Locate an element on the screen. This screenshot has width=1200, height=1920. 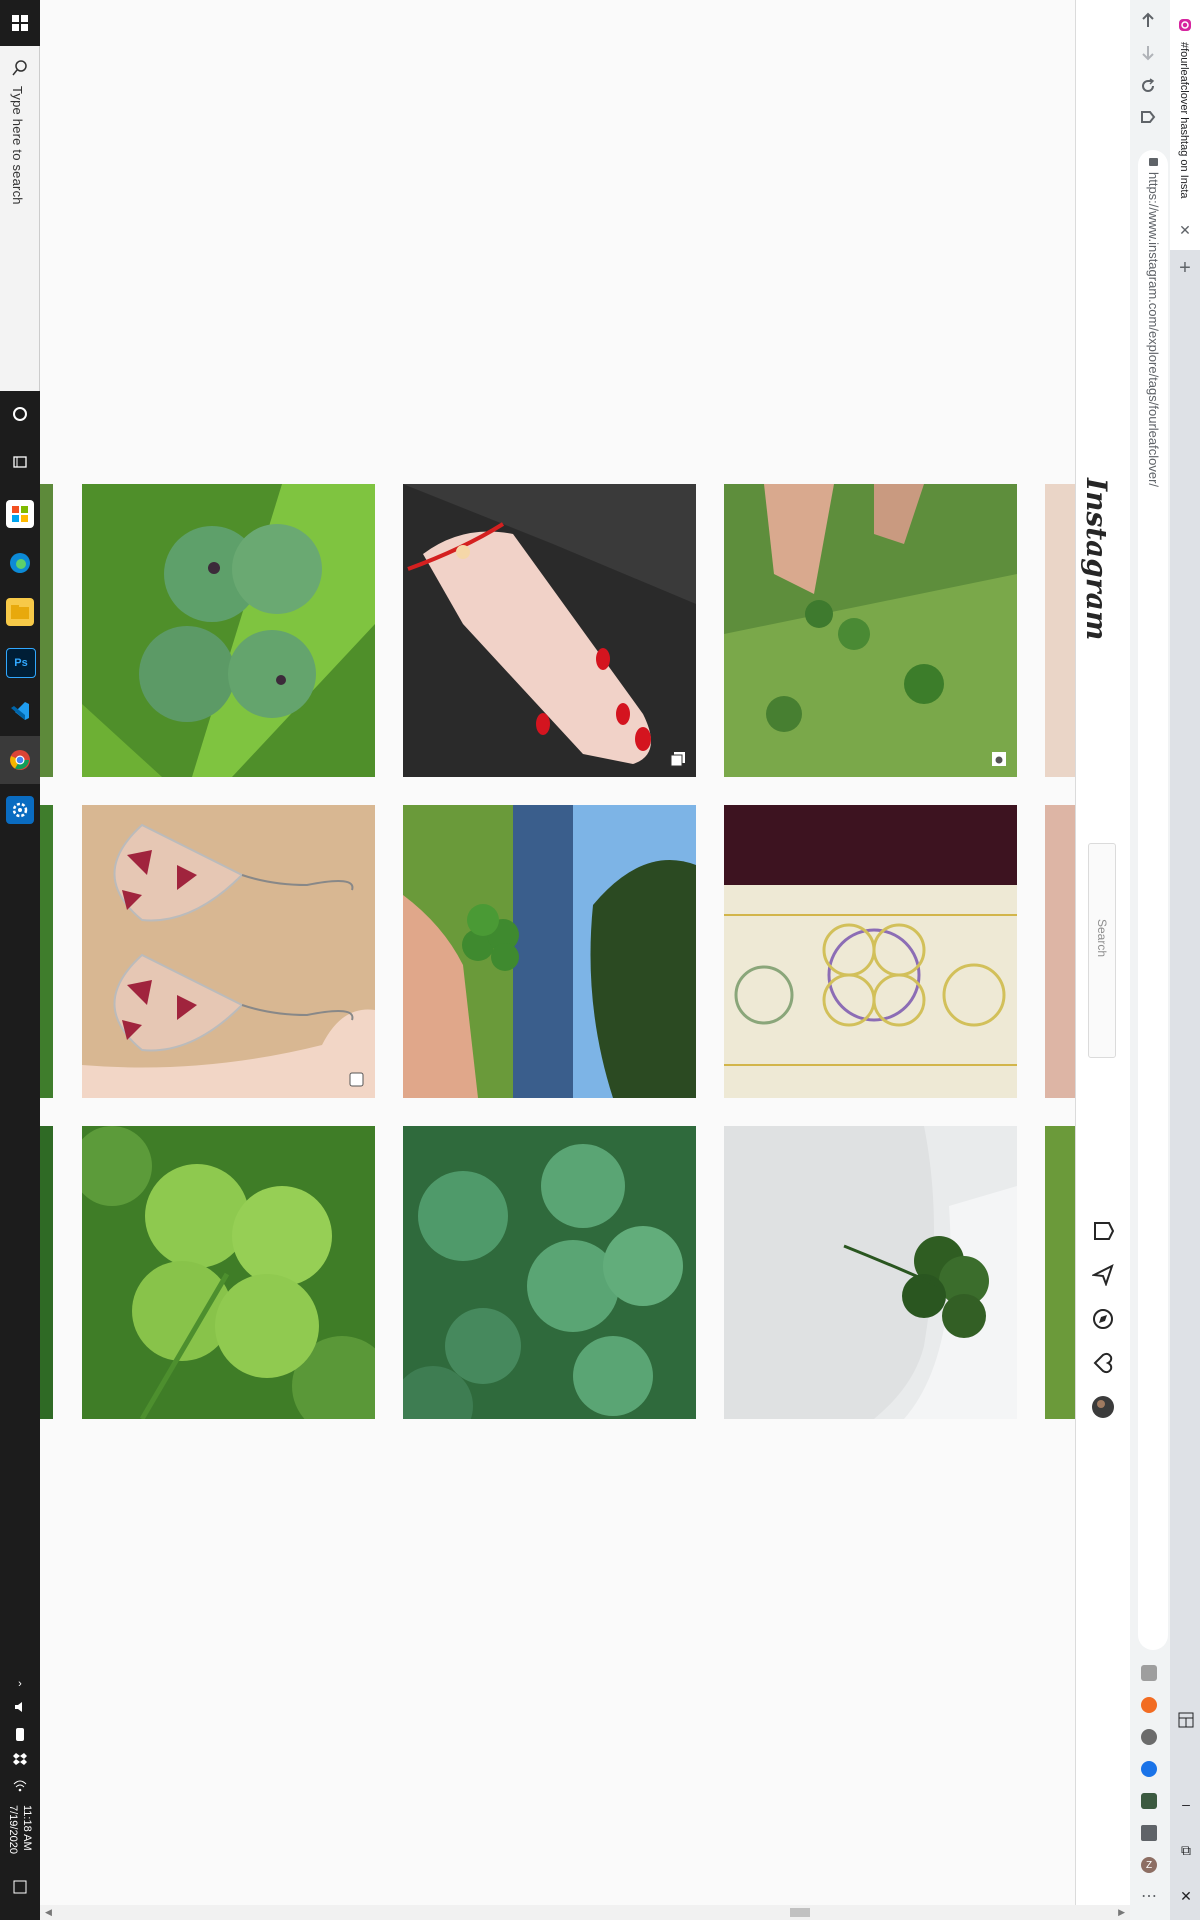
clock-time: 11:18 AM is located at coordinates (27, 1828).